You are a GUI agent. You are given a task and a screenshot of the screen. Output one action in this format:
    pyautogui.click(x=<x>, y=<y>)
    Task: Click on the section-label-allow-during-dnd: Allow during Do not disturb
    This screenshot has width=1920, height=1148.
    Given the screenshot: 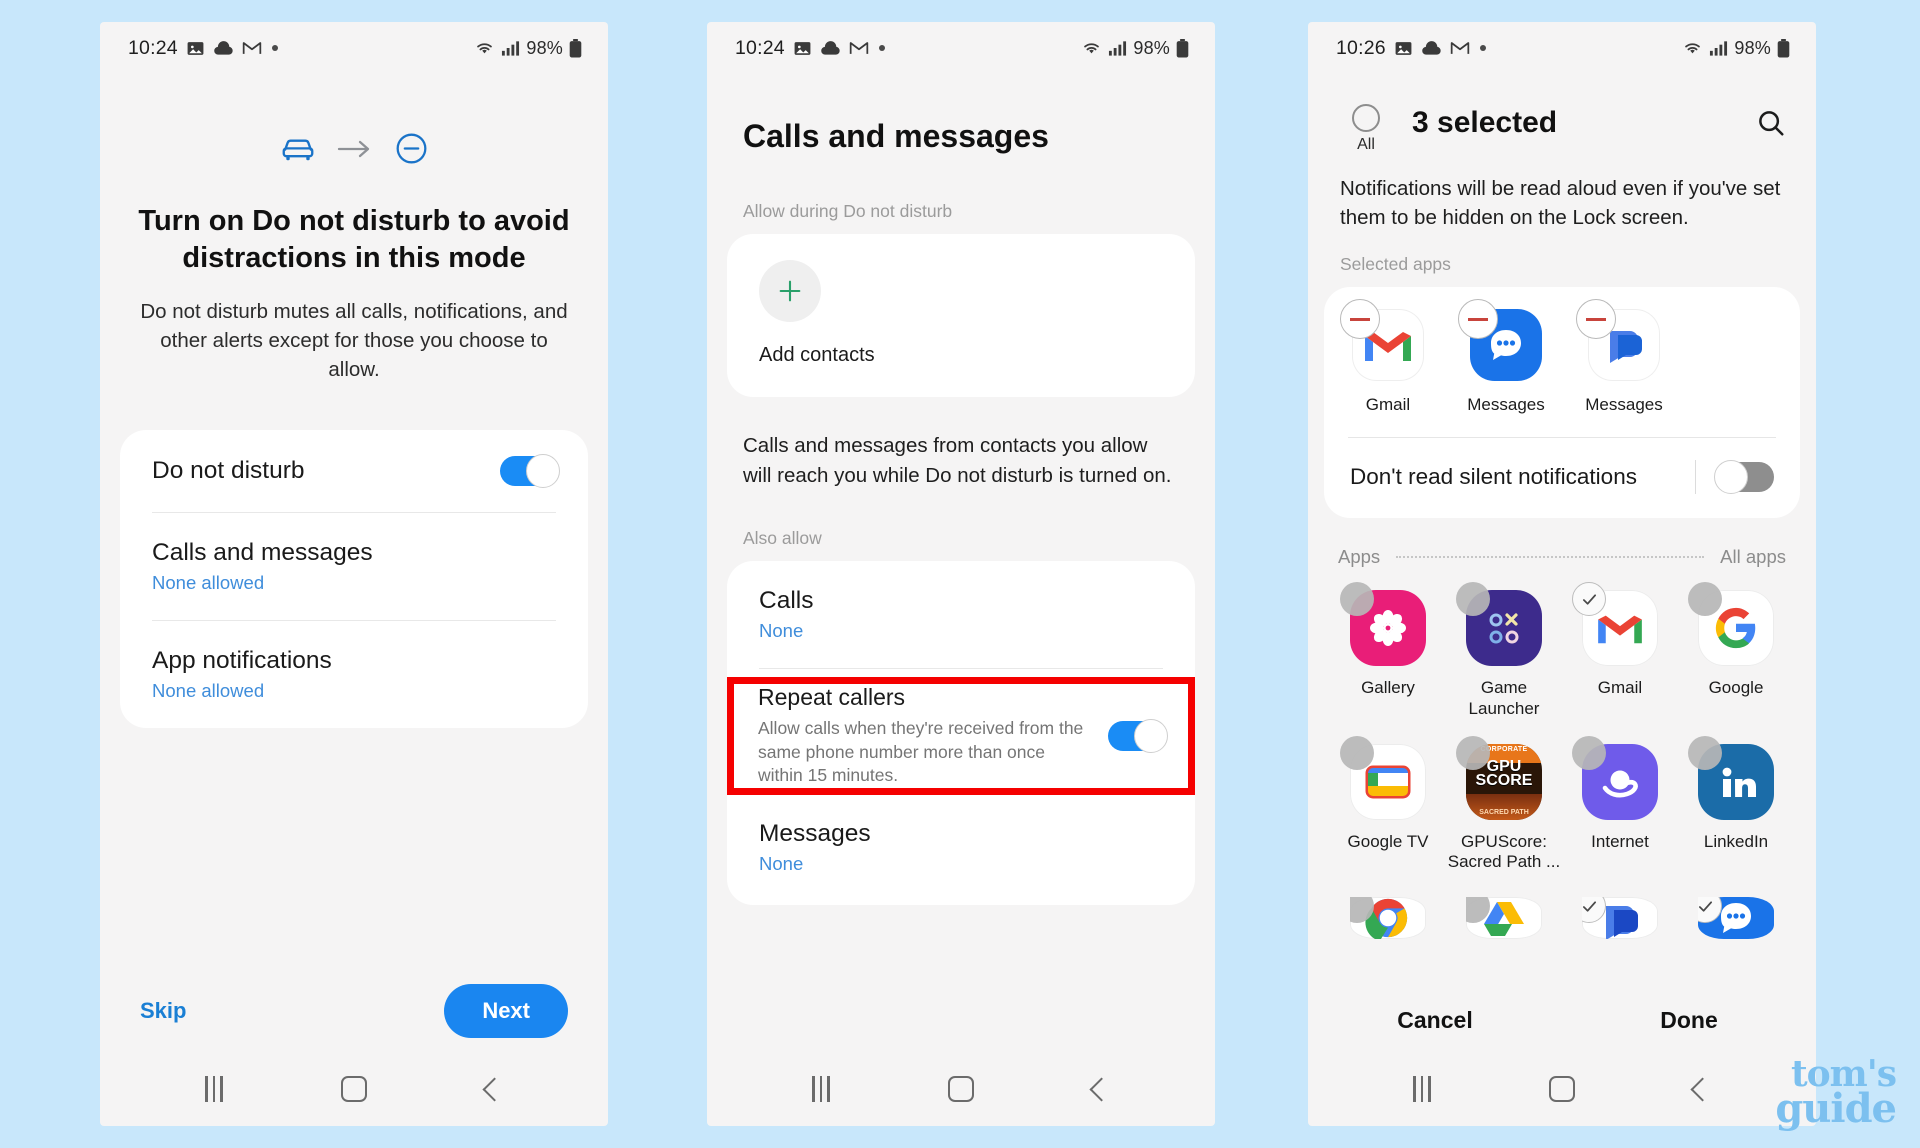 What is the action you would take?
    pyautogui.click(x=848, y=211)
    